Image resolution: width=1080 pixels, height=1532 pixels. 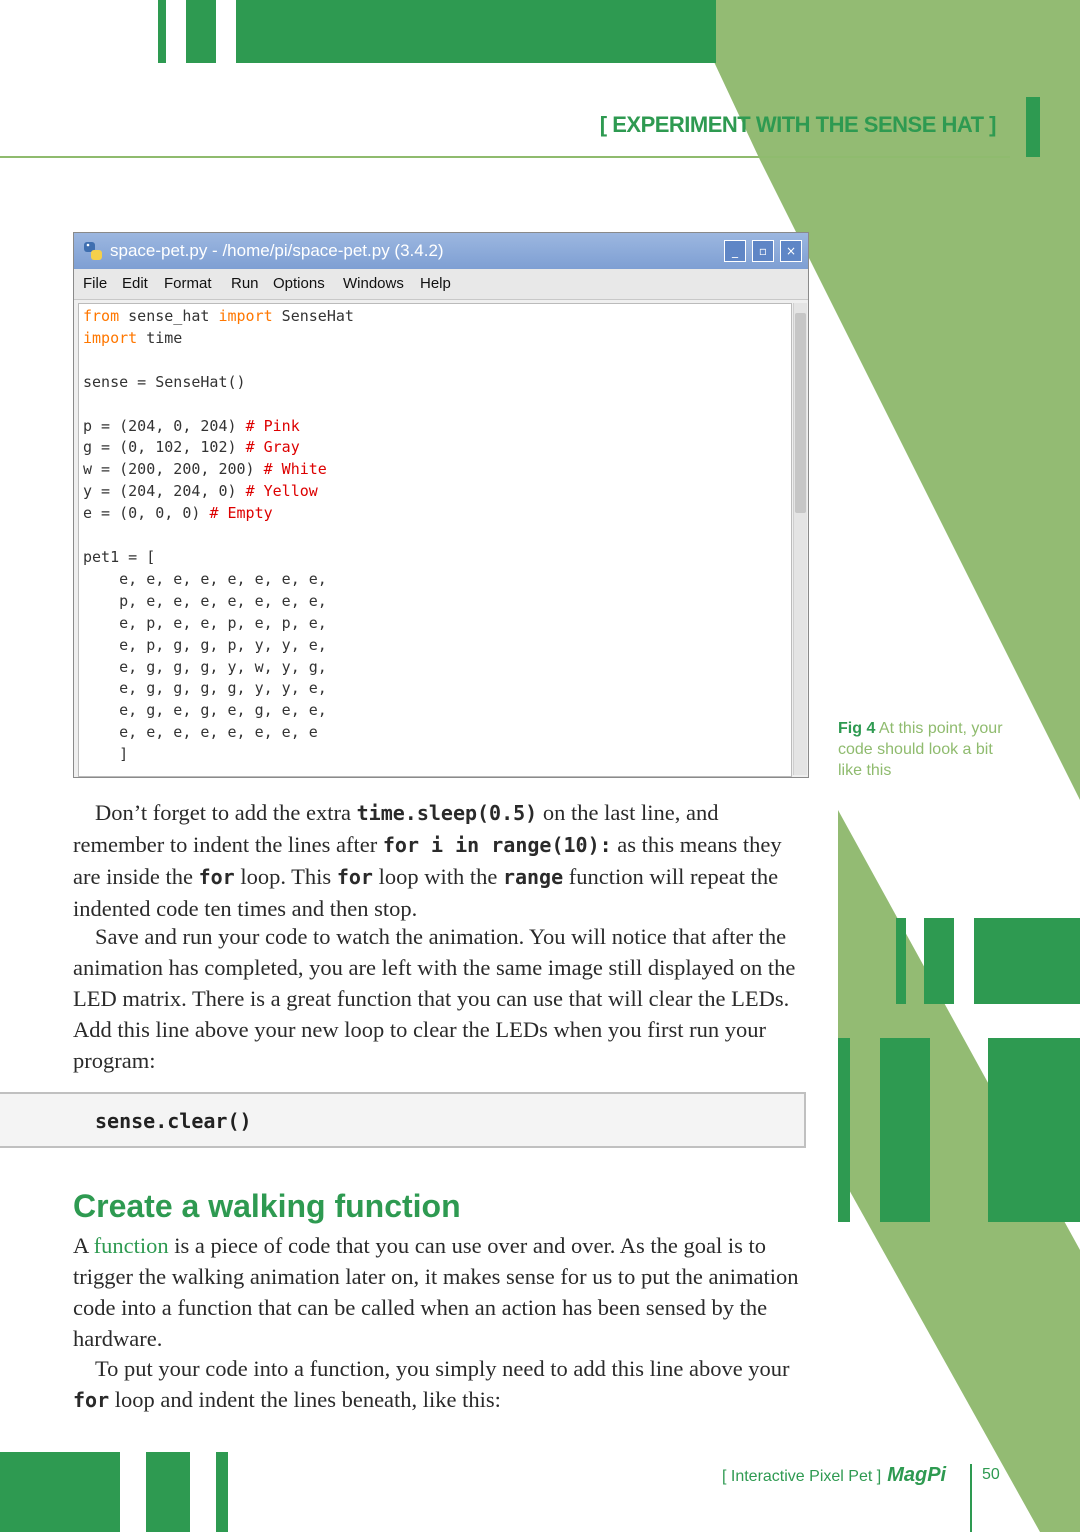 What do you see at coordinates (800, 413) in the screenshot?
I see `scrollbar-thumb` at bounding box center [800, 413].